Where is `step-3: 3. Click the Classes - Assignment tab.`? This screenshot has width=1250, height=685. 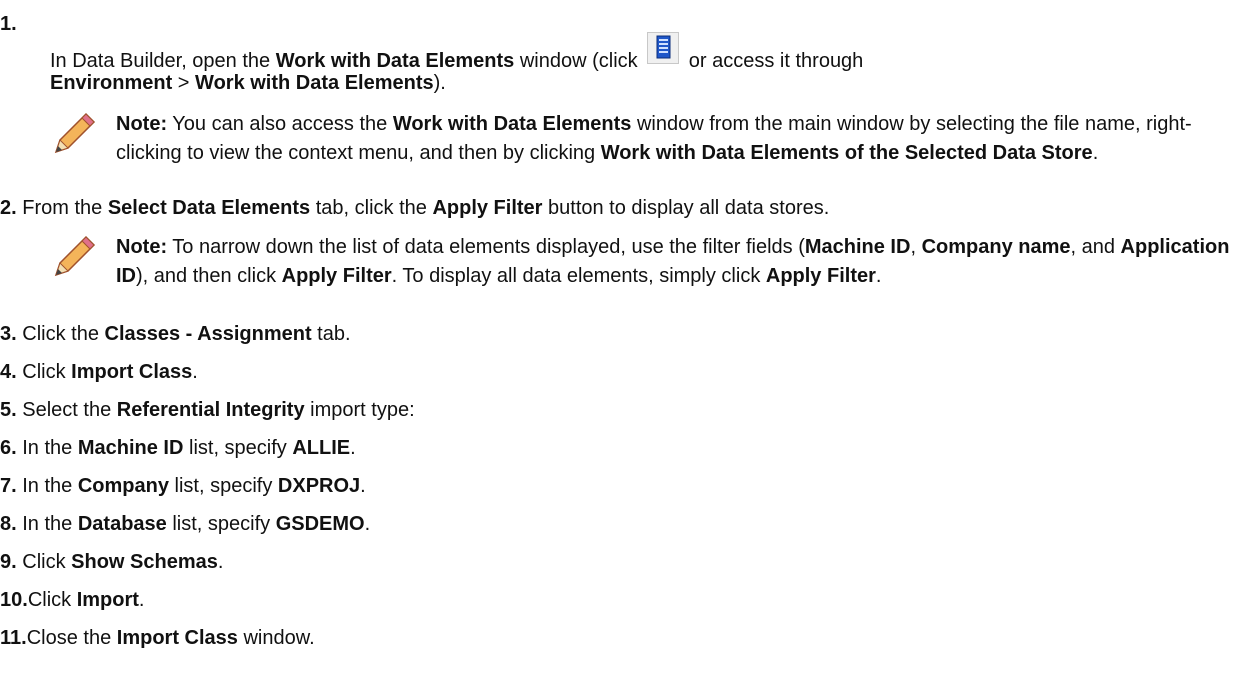 step-3: 3. Click the Classes - Assignment tab. is located at coordinates (175, 334).